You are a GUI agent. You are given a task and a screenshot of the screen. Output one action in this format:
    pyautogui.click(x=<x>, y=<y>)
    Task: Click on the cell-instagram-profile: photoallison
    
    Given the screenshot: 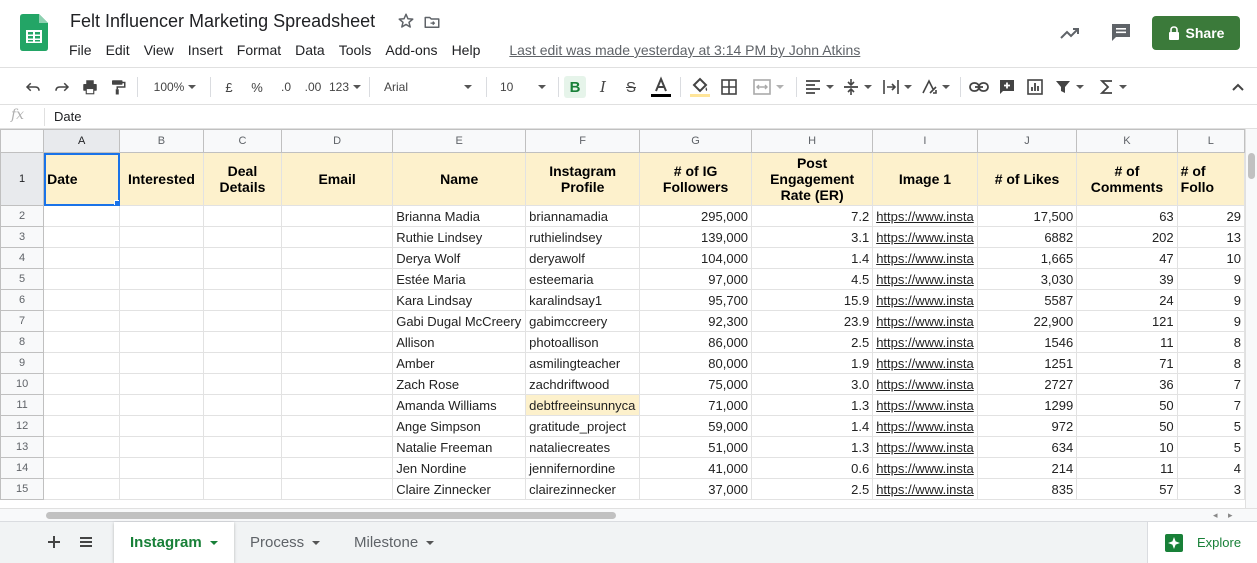 What is the action you would take?
    pyautogui.click(x=583, y=342)
    